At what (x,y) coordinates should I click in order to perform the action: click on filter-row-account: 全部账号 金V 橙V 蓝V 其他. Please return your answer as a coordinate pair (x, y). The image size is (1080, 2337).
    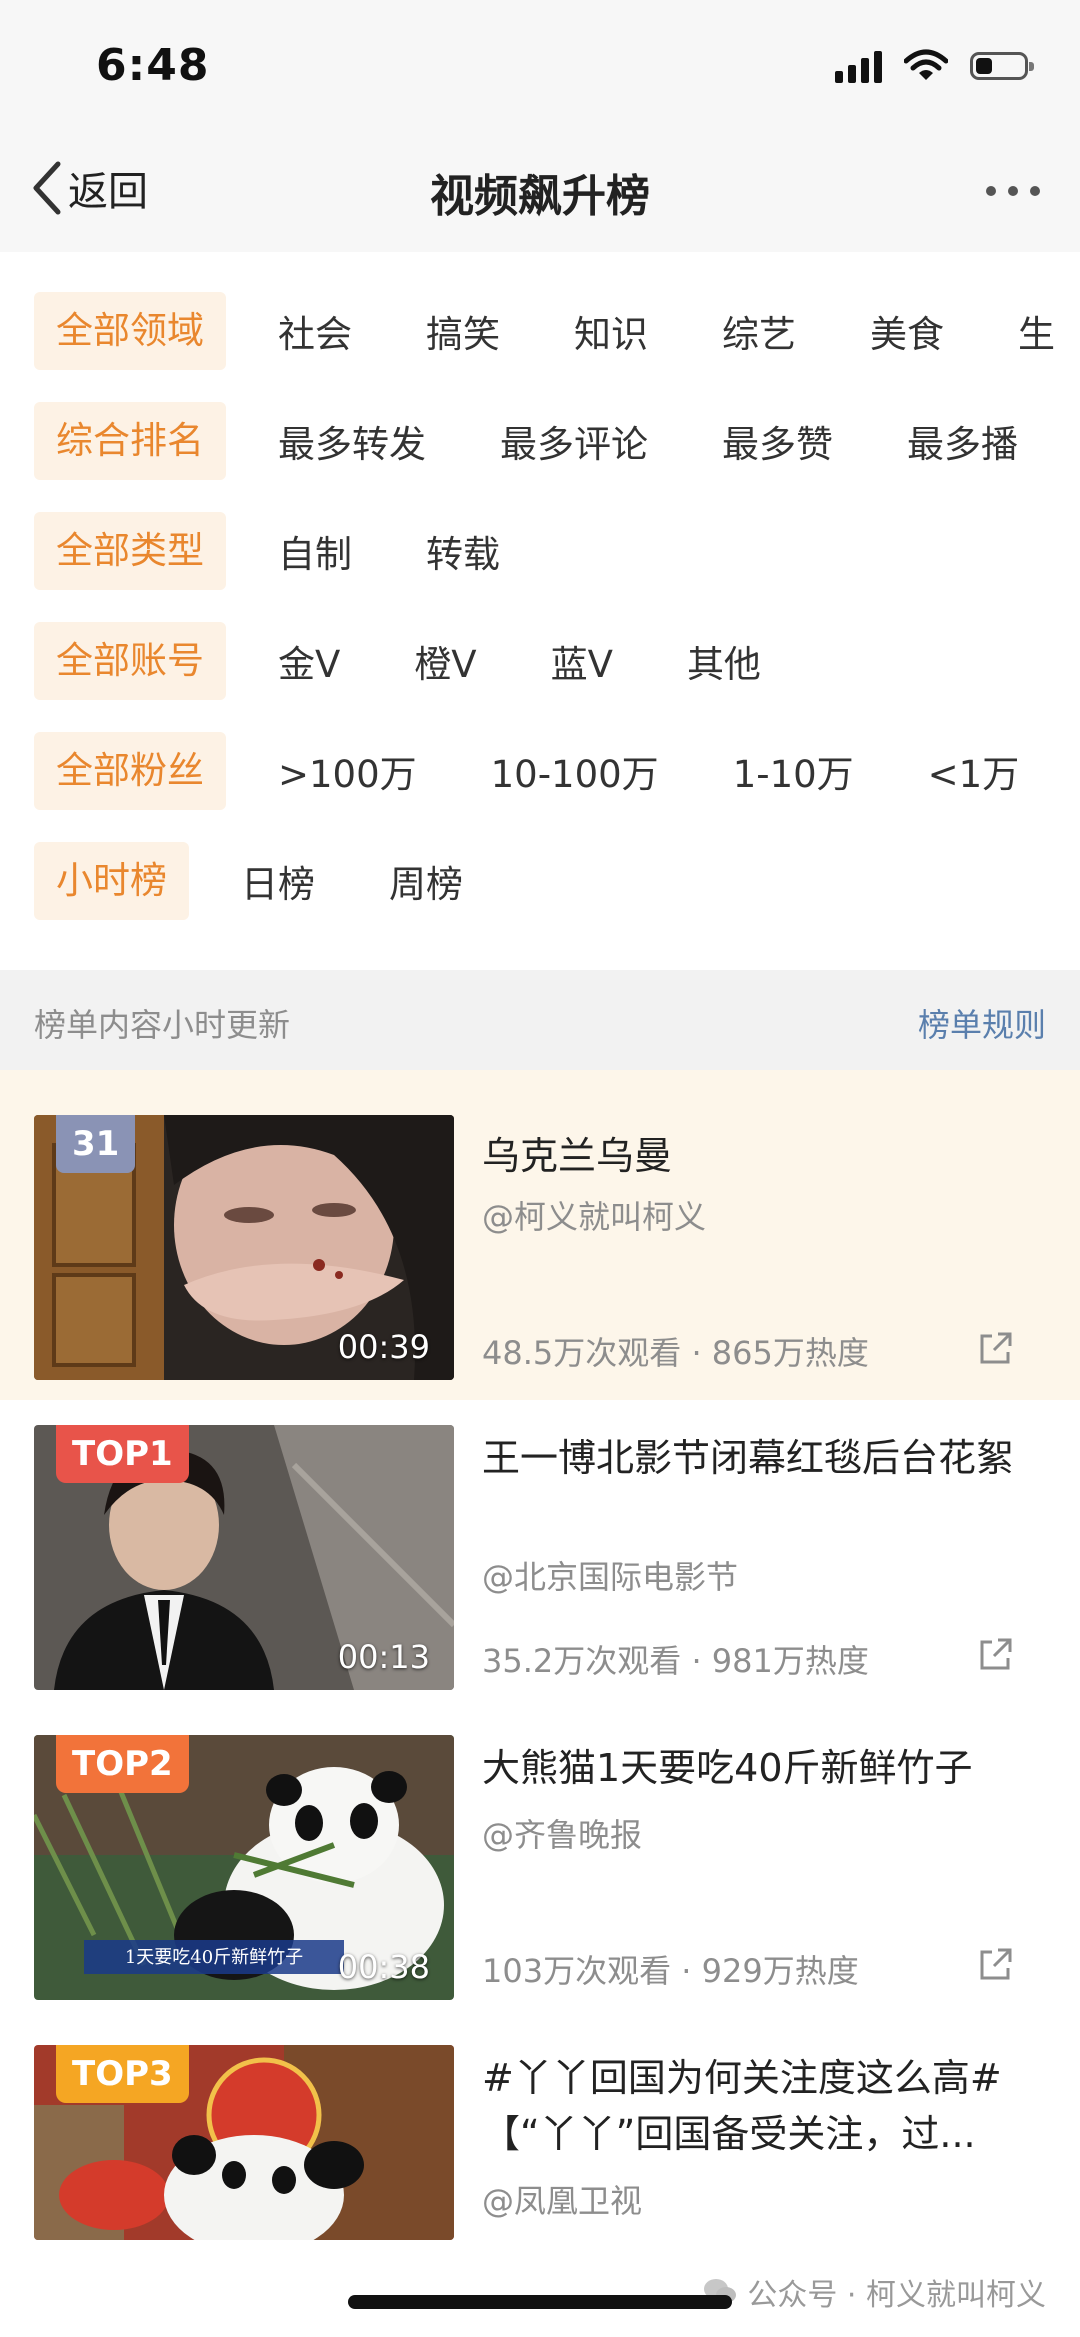
    Looking at the image, I should click on (417, 661).